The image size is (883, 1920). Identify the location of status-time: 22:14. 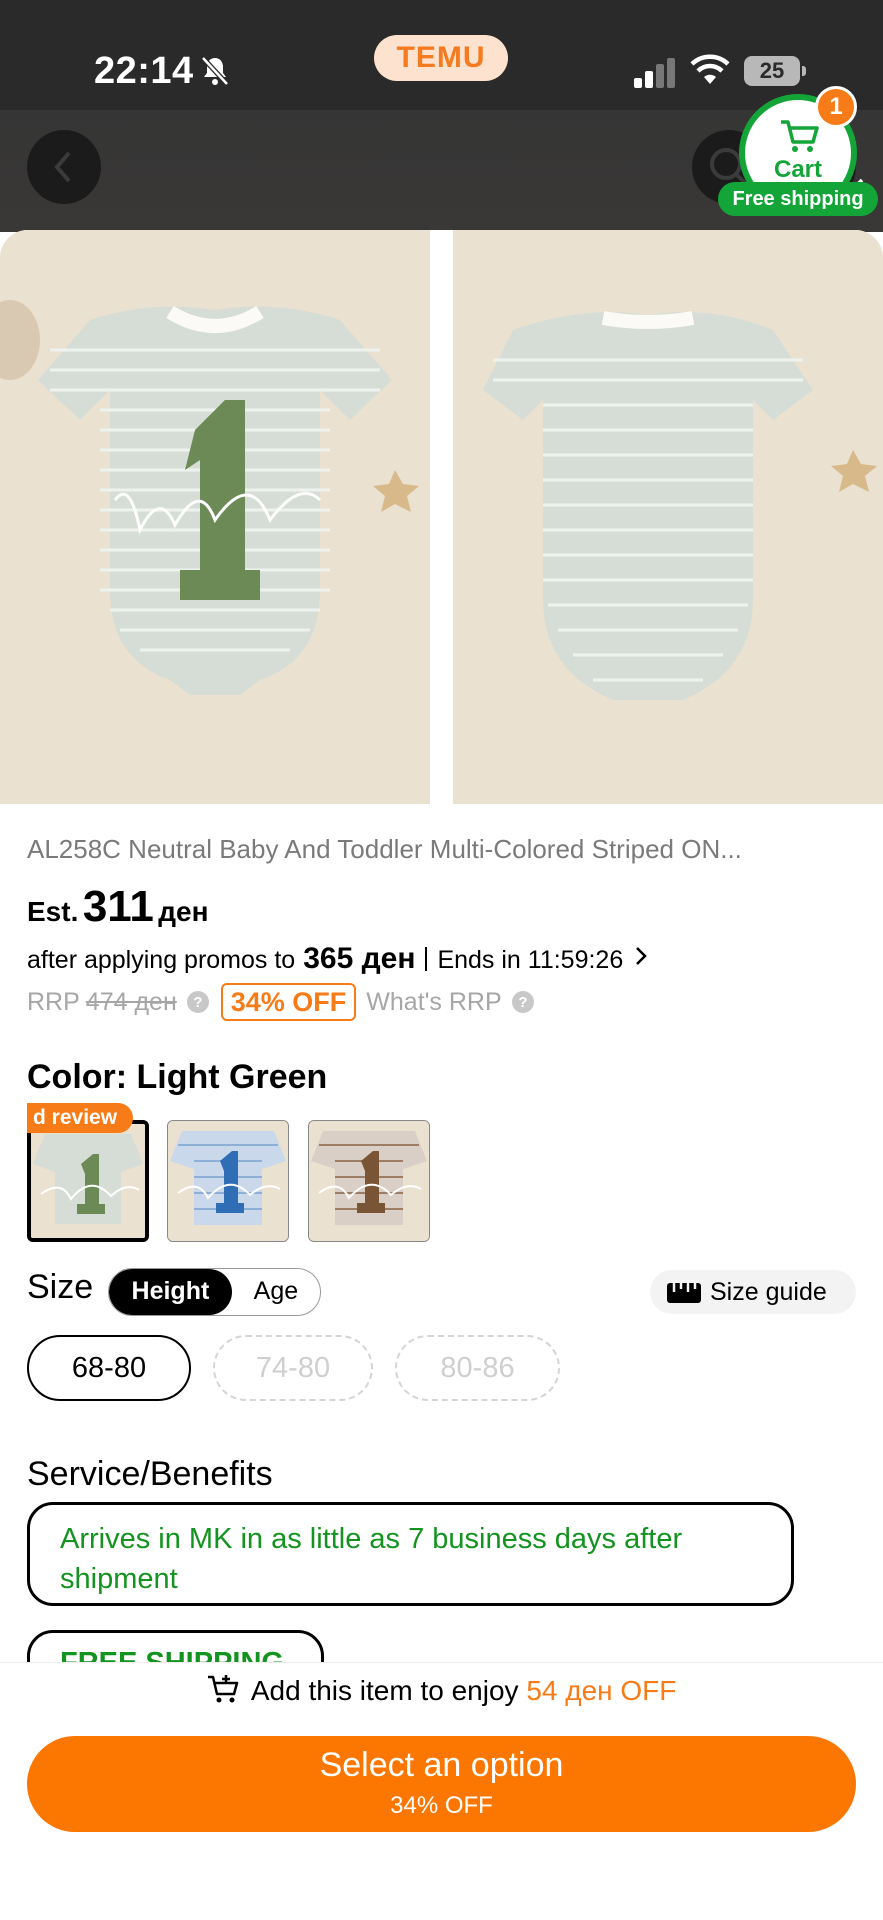
(144, 71).